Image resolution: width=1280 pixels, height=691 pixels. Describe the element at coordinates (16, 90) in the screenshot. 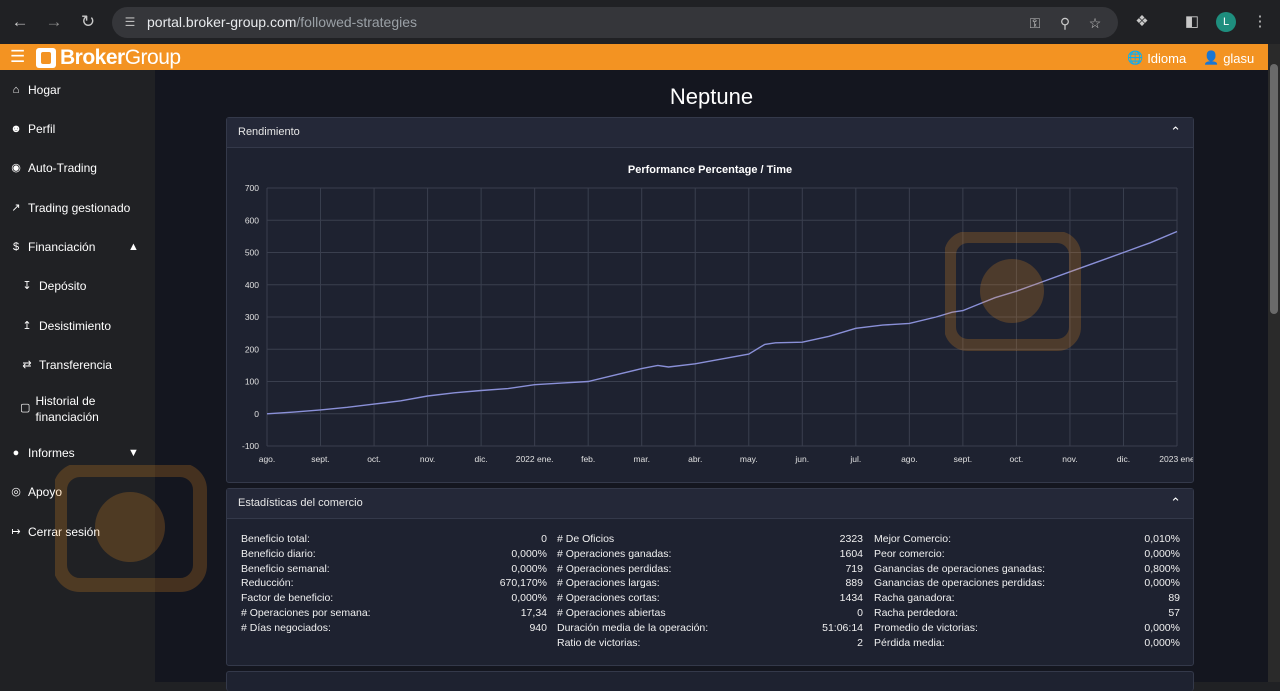

I see `home-icon: ⌂` at that location.